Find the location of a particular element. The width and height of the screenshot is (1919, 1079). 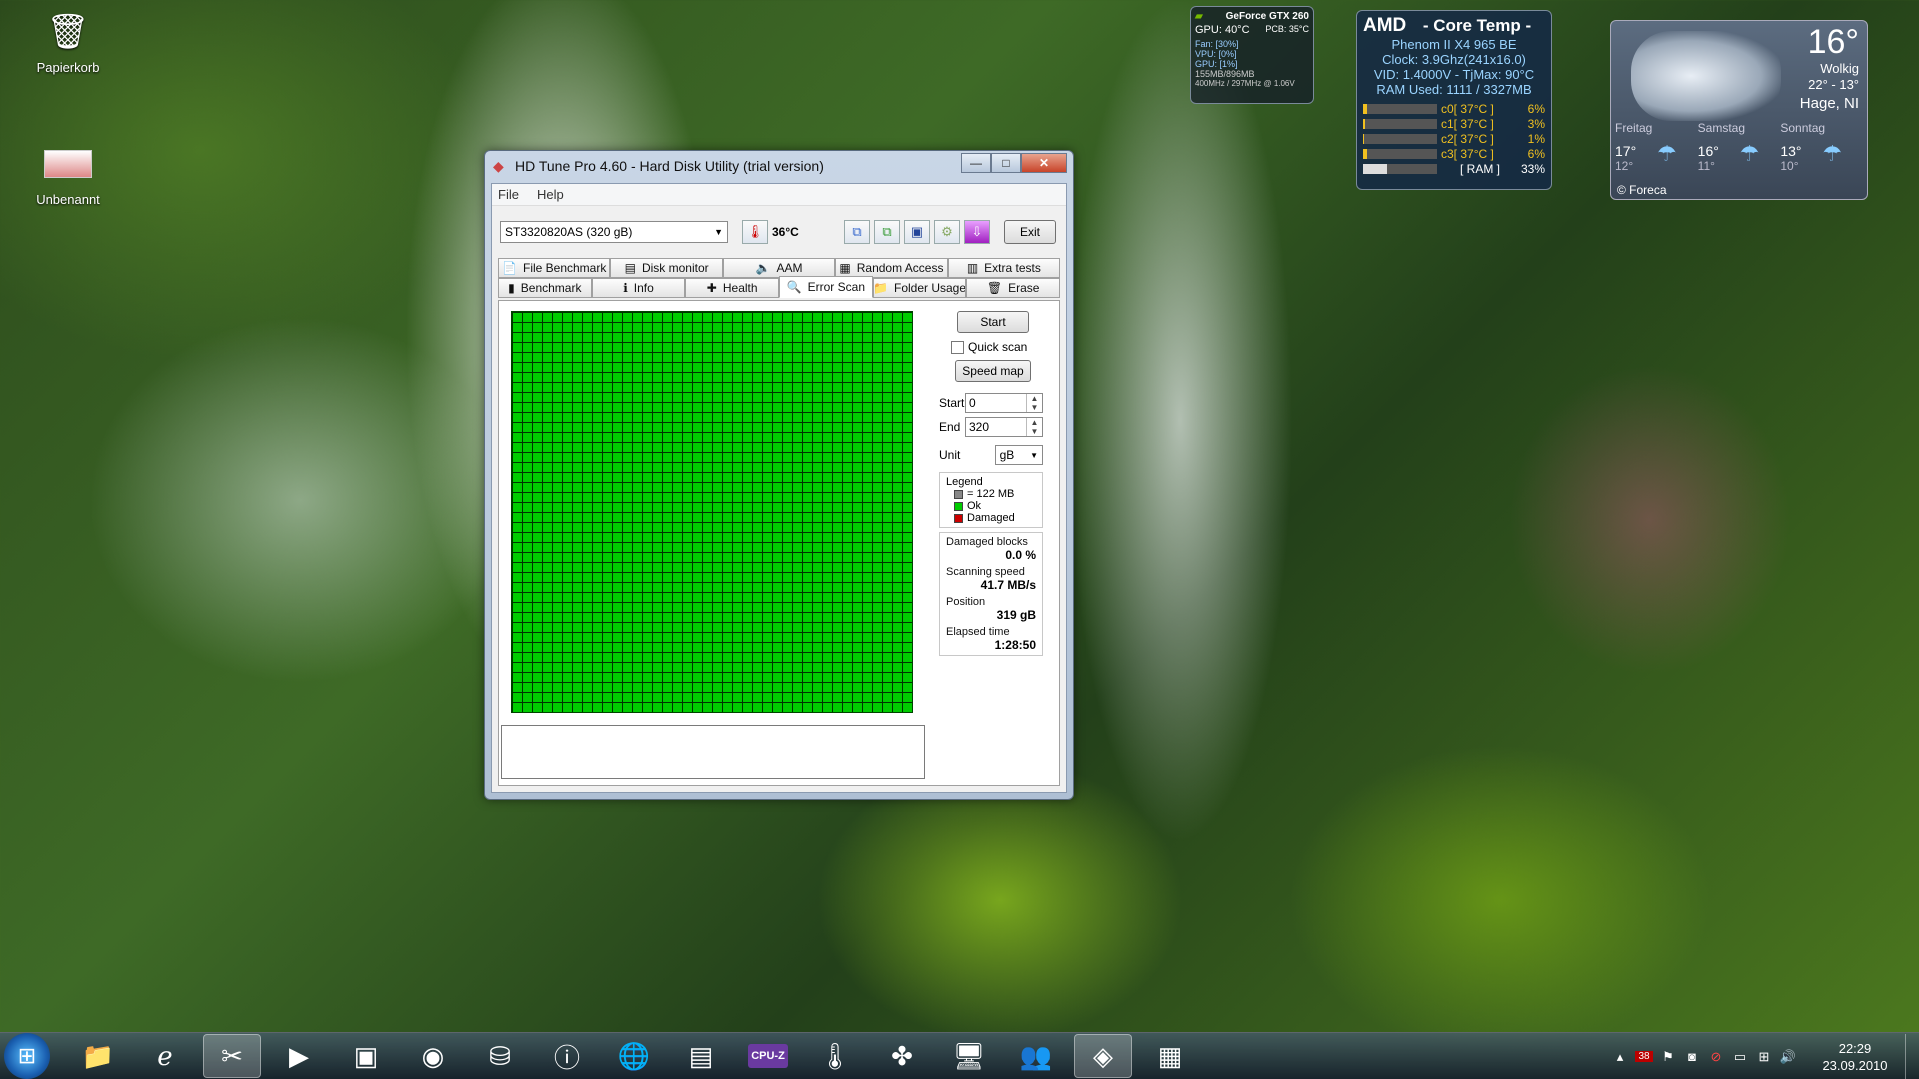

current-temp: 16° is located at coordinates (1833, 42).